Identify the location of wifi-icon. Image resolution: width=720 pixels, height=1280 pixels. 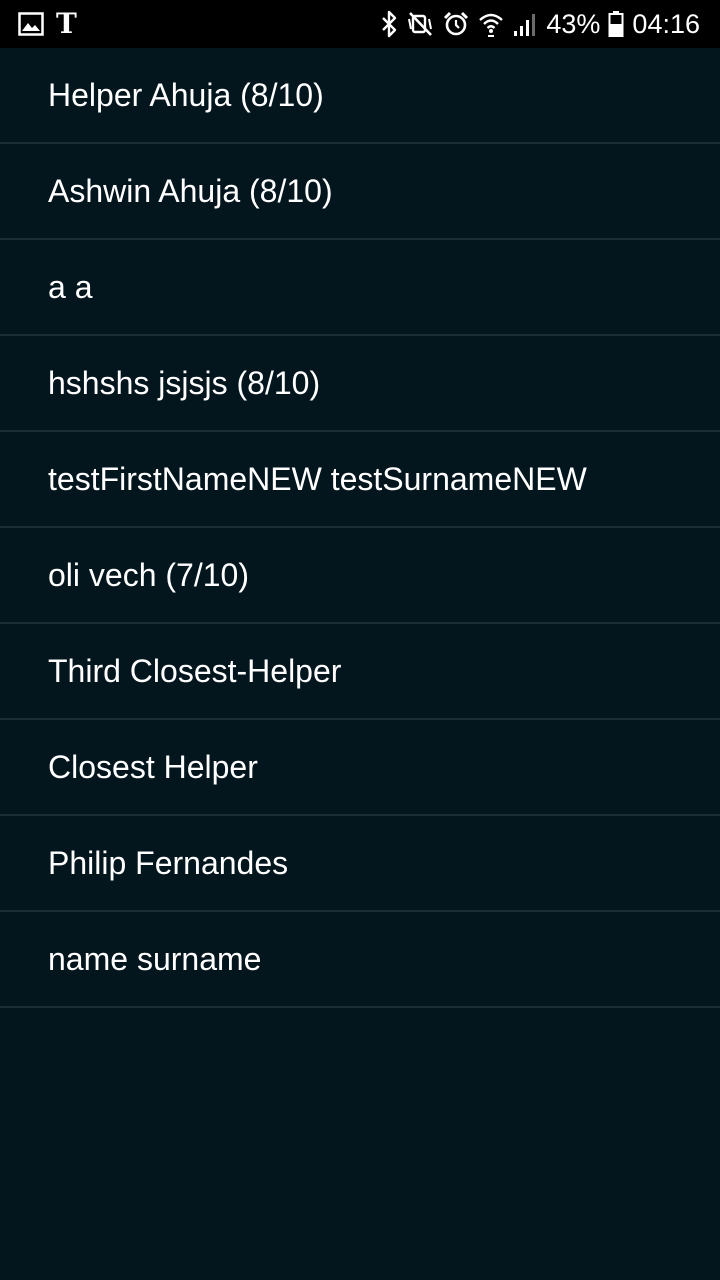
(491, 24).